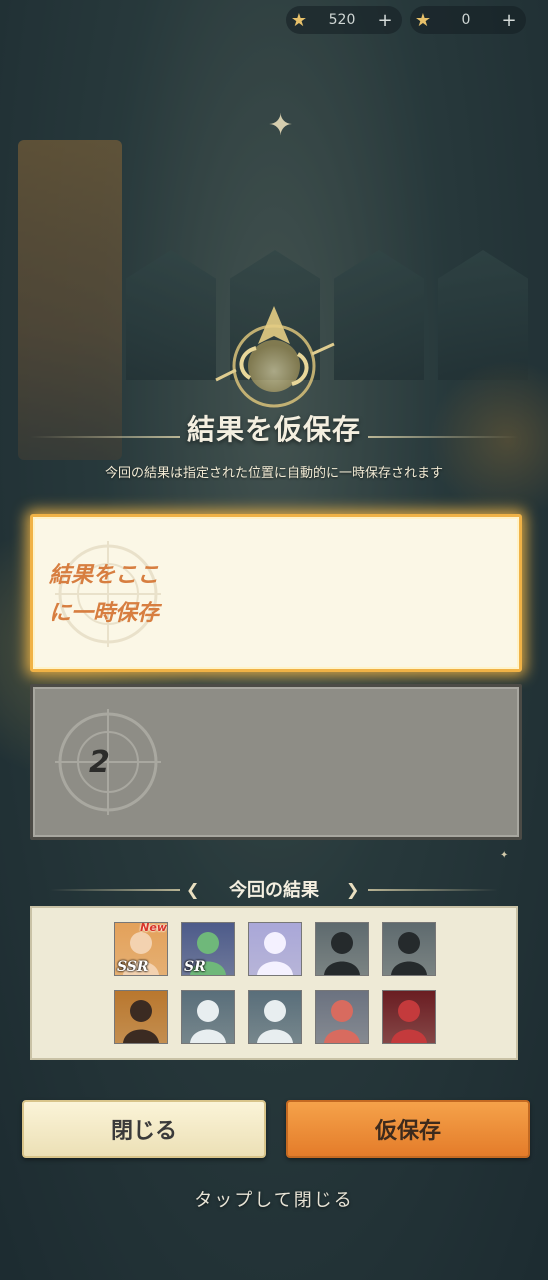  I want to click on new-badge: New, so click(153, 928).